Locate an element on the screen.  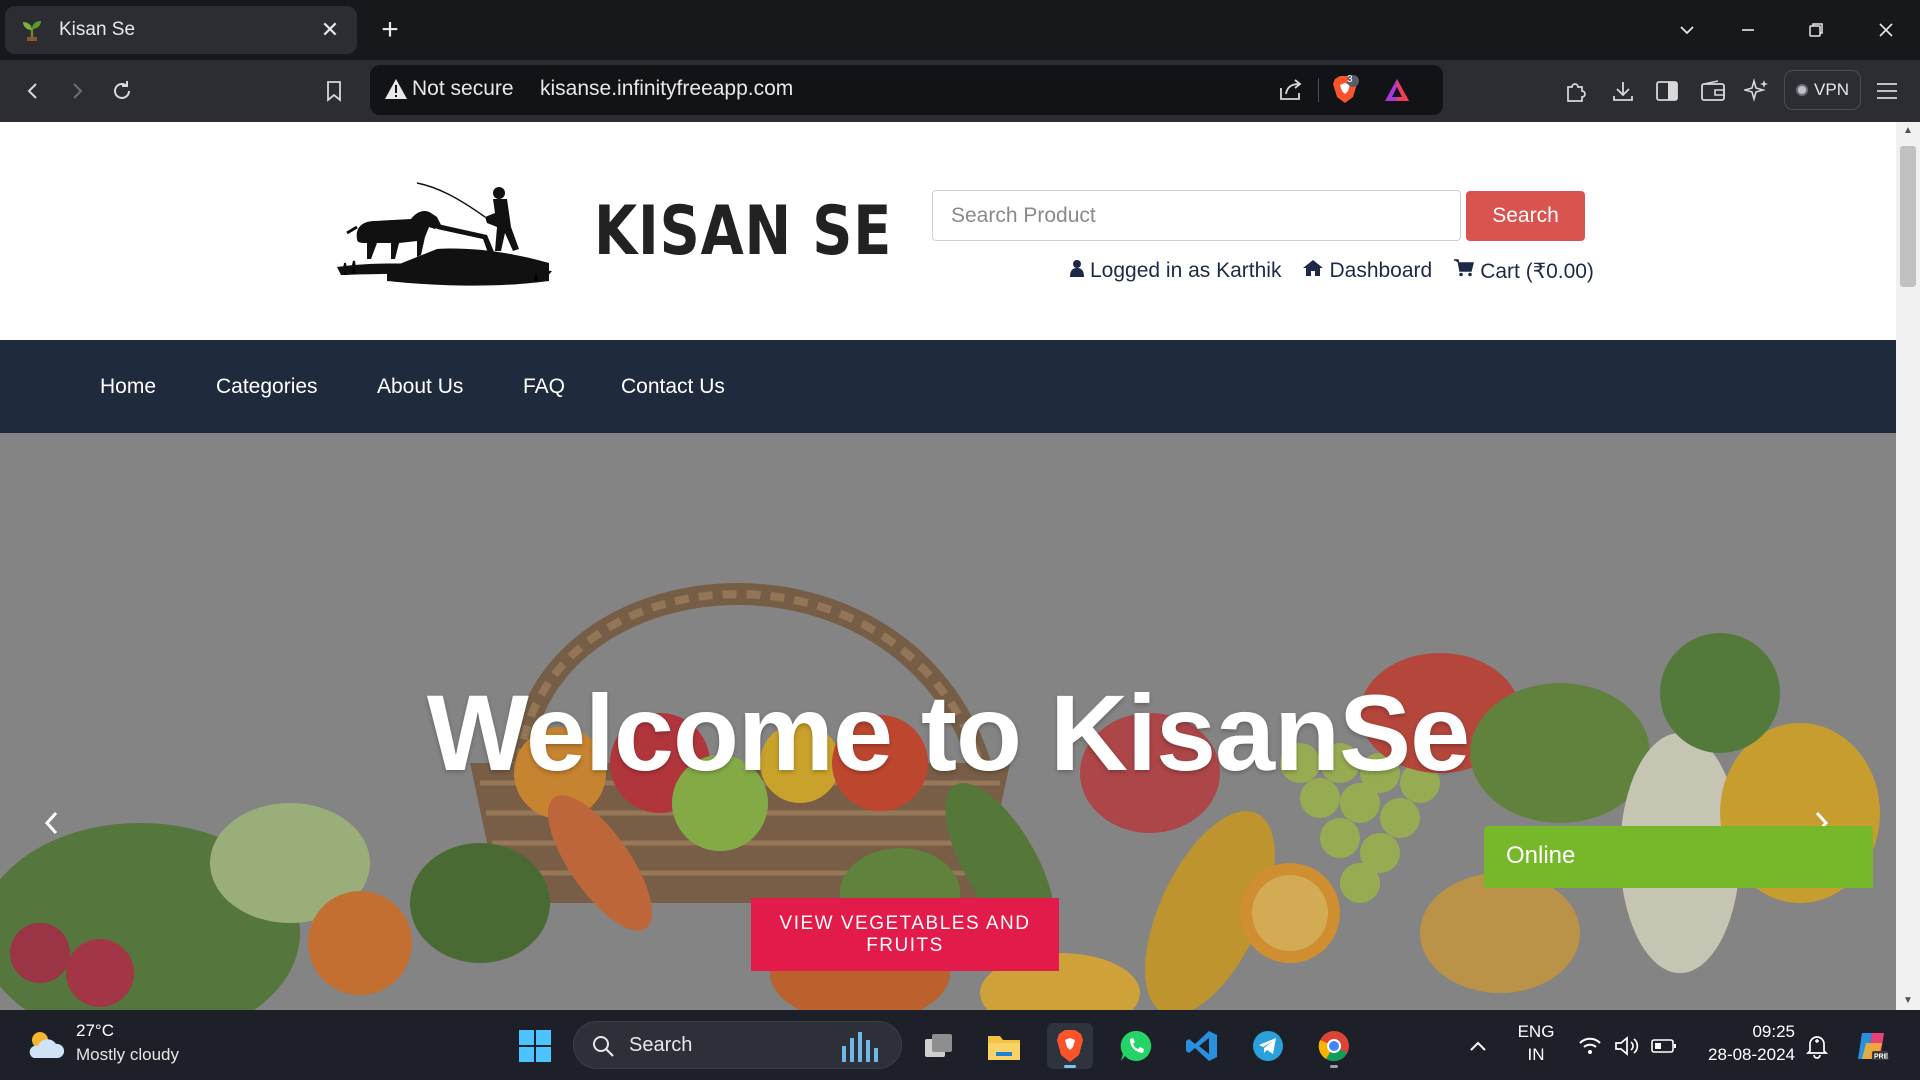
browser-tab: Kisan Se ✕ is located at coordinates (181, 30).